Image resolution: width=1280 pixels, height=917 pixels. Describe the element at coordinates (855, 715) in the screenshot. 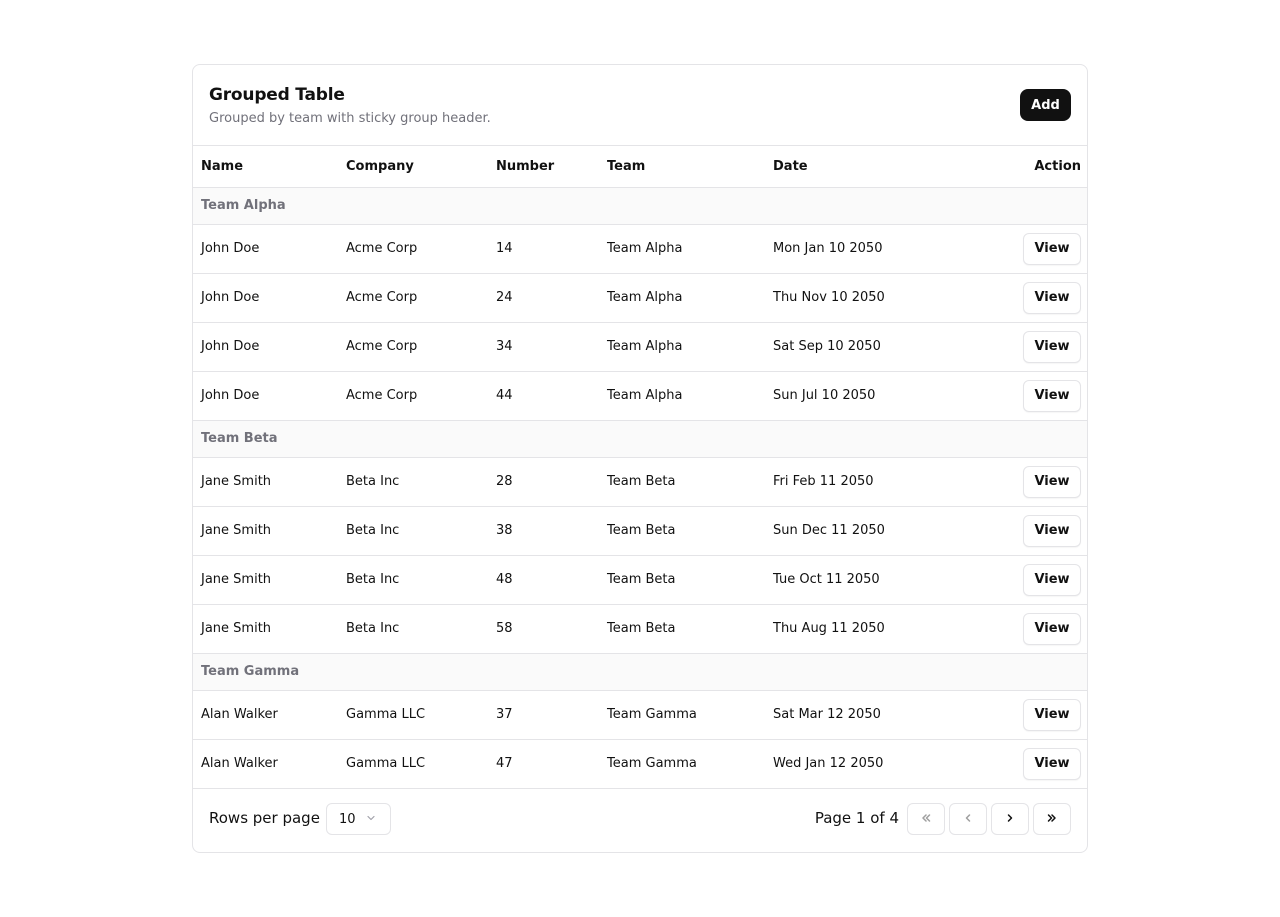

I see `cell-date: Sat Mar 12 2050` at that location.